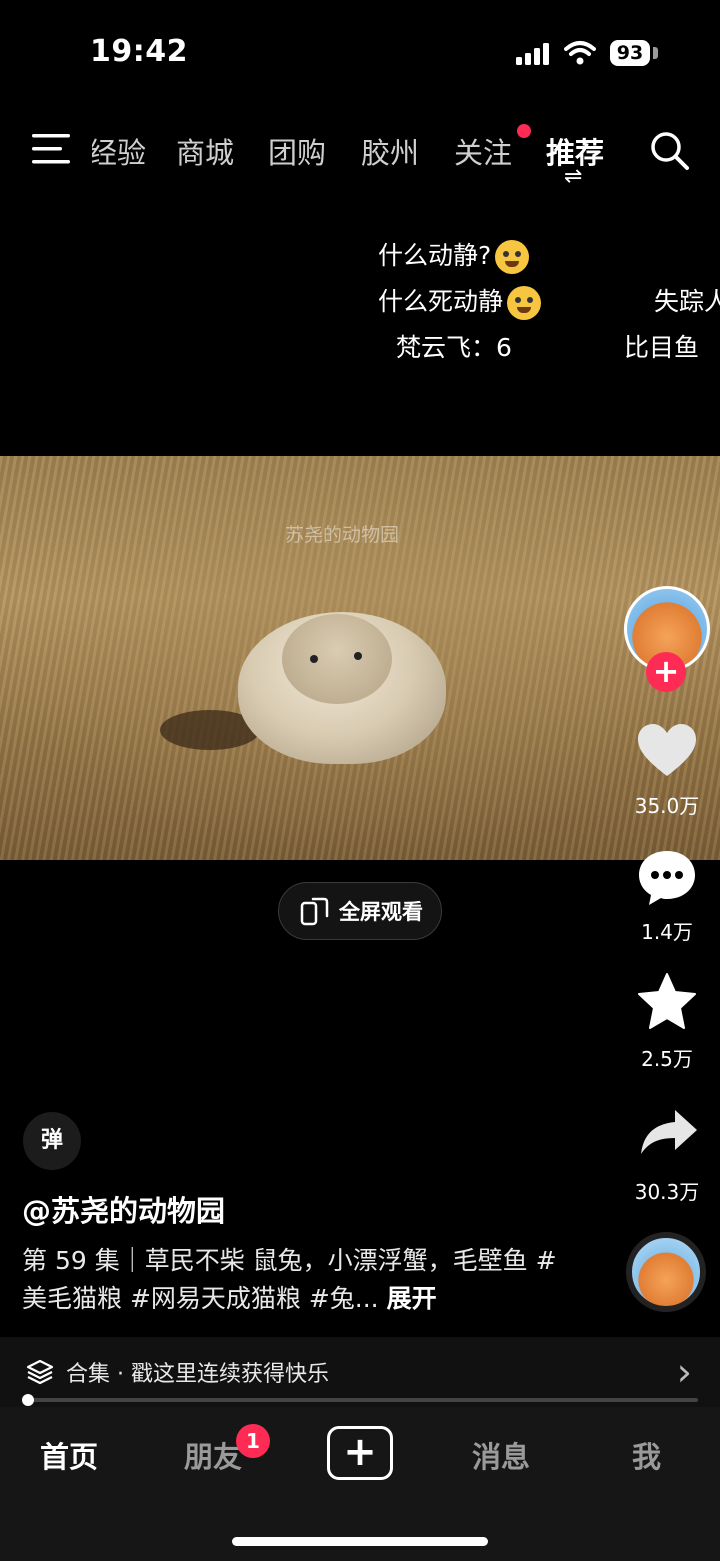 The width and height of the screenshot is (720, 1561). What do you see at coordinates (667, 932) in the screenshot?
I see `comment-count: 1.4万` at bounding box center [667, 932].